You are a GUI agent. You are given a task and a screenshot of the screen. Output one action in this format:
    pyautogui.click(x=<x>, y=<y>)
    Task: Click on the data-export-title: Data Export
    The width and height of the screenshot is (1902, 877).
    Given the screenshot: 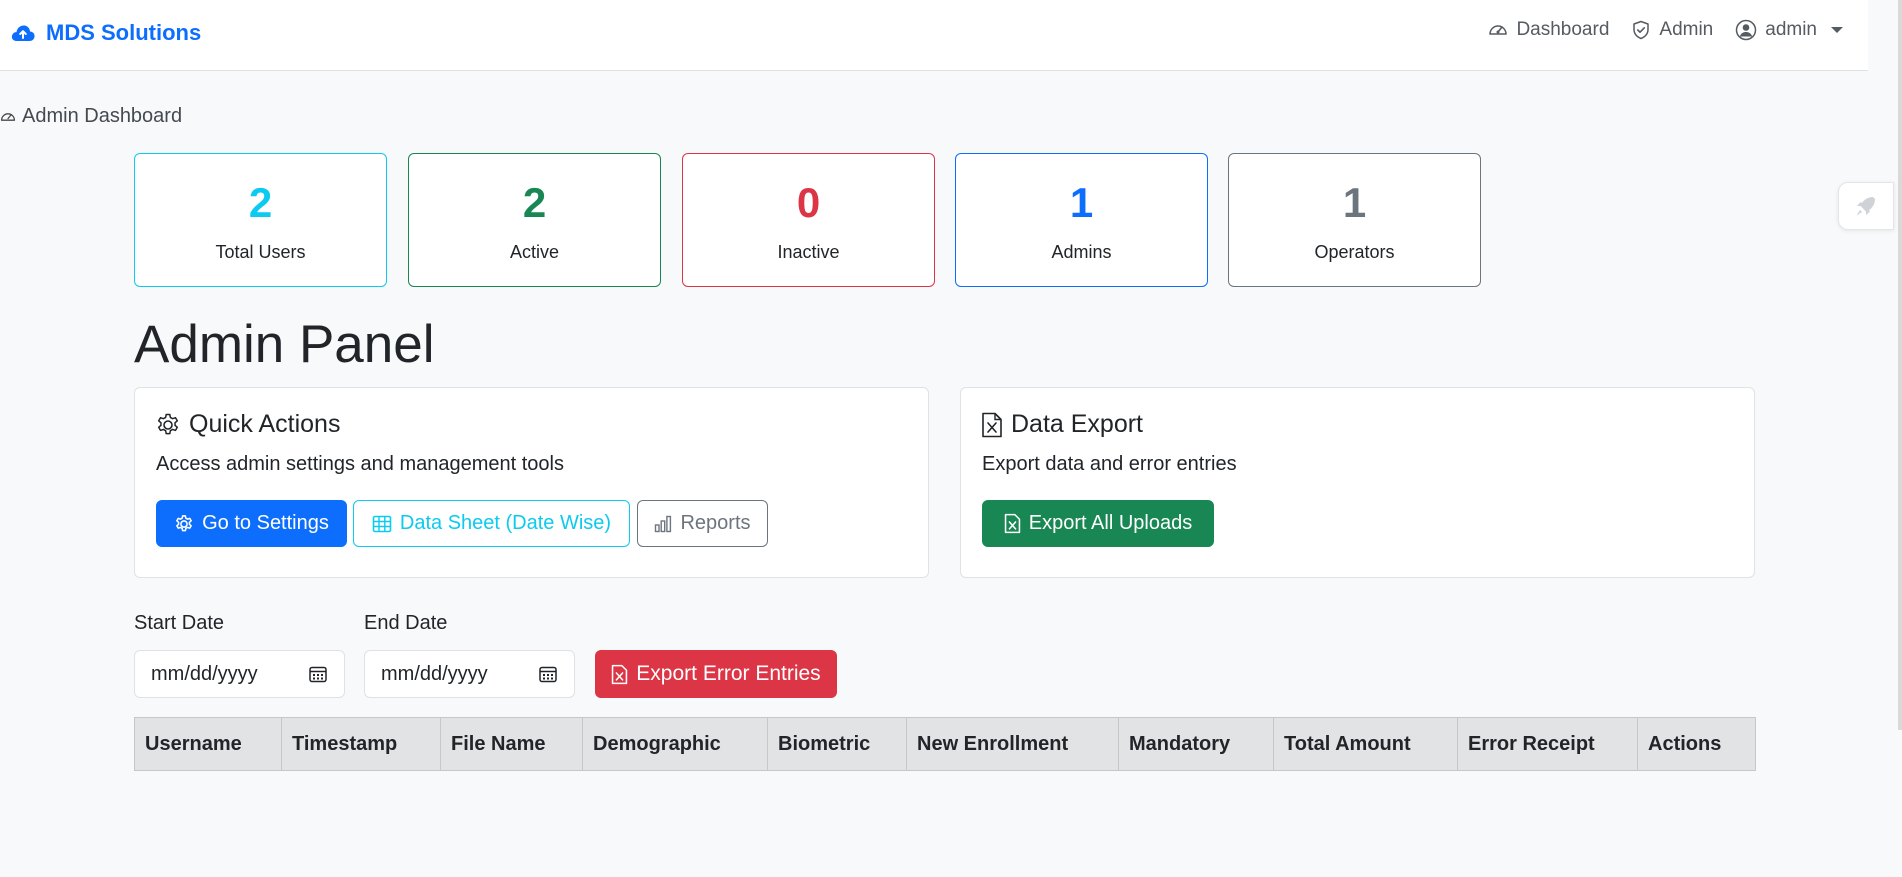 What is the action you would take?
    pyautogui.click(x=1062, y=424)
    